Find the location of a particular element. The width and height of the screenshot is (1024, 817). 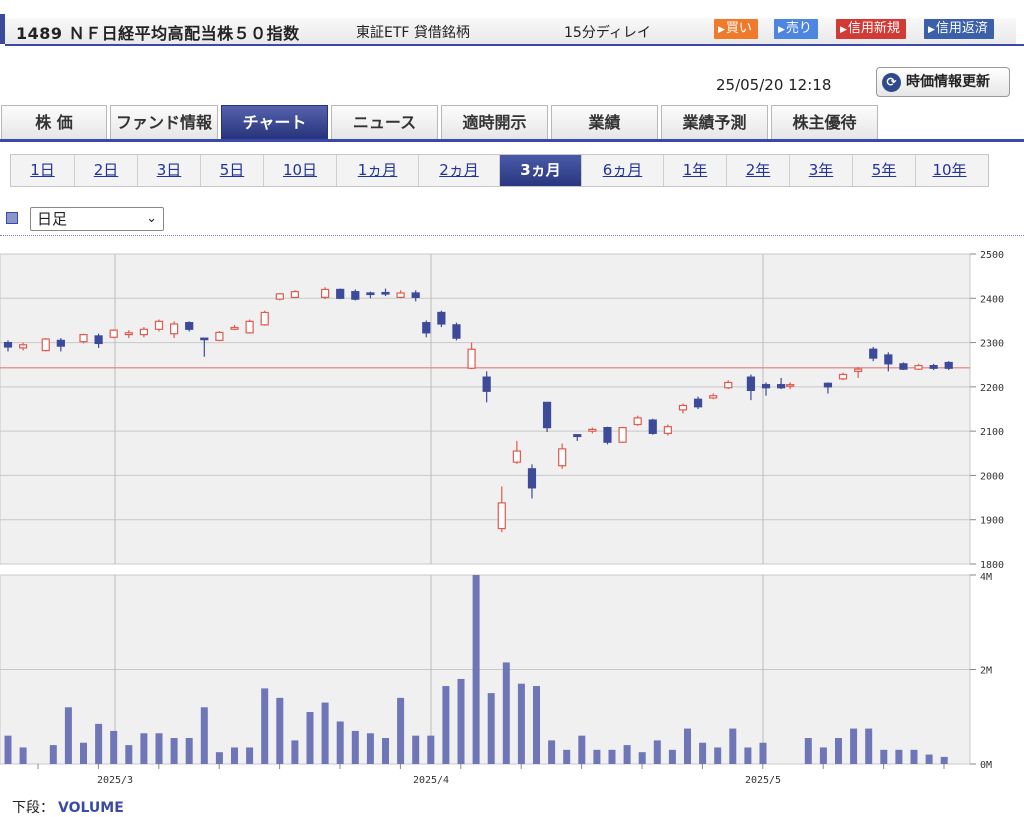

volume-indicator-link: VOLUME is located at coordinates (91, 808).